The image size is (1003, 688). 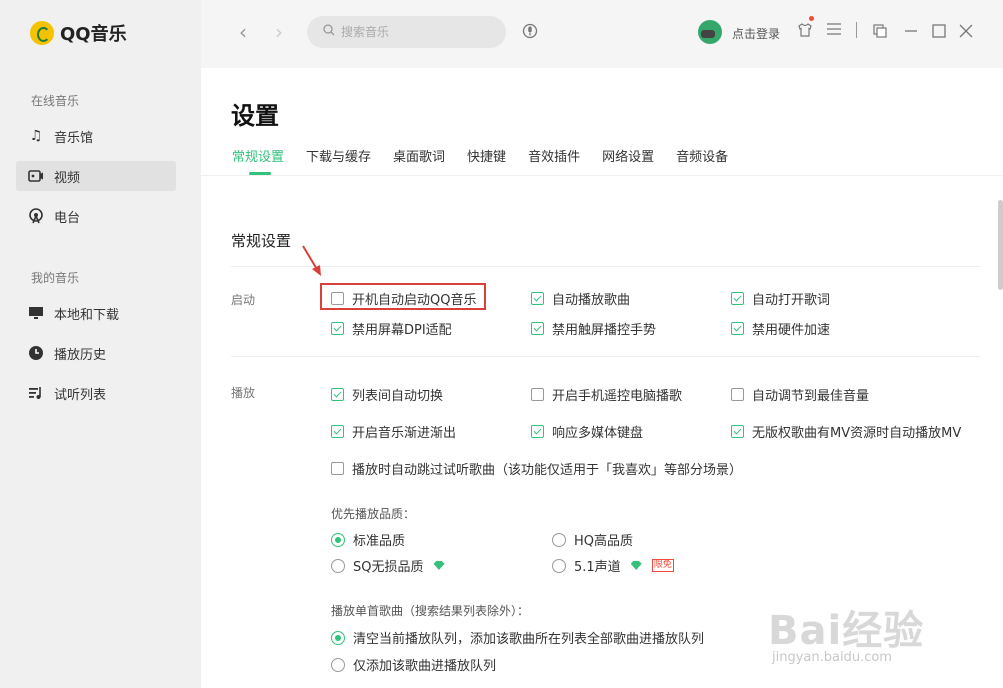 What do you see at coordinates (662, 565) in the screenshot?
I see `free-badge: 限免` at bounding box center [662, 565].